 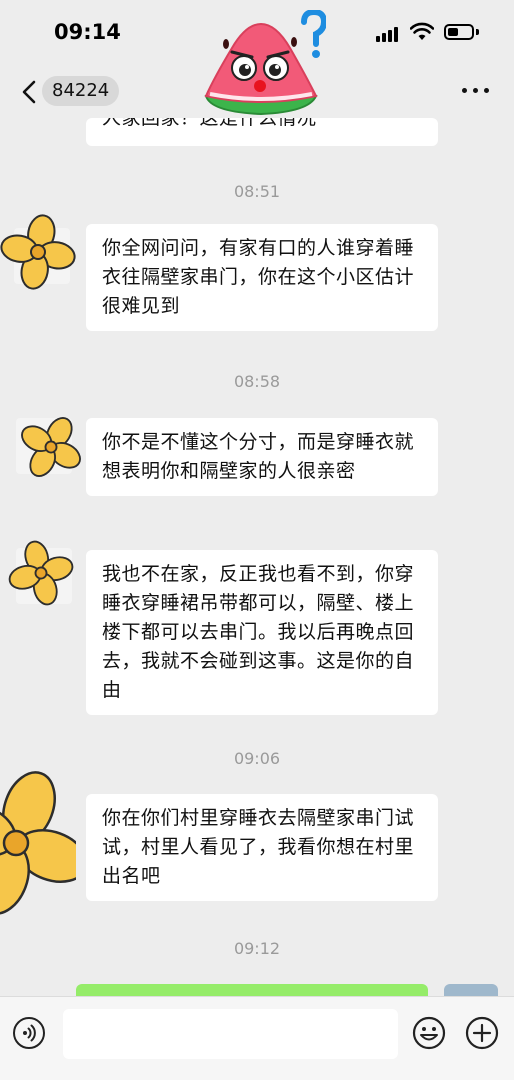 I want to click on battery-level, so click(x=453, y=32).